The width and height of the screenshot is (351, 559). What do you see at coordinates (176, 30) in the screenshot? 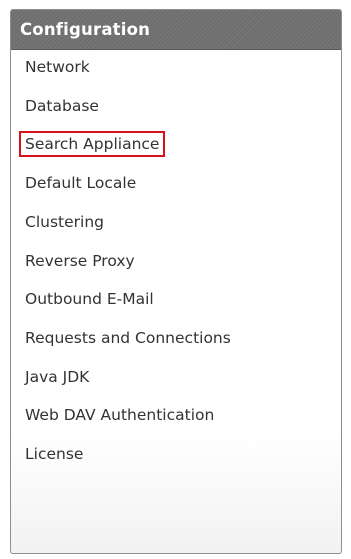
I see `panel-title: Configuration` at bounding box center [176, 30].